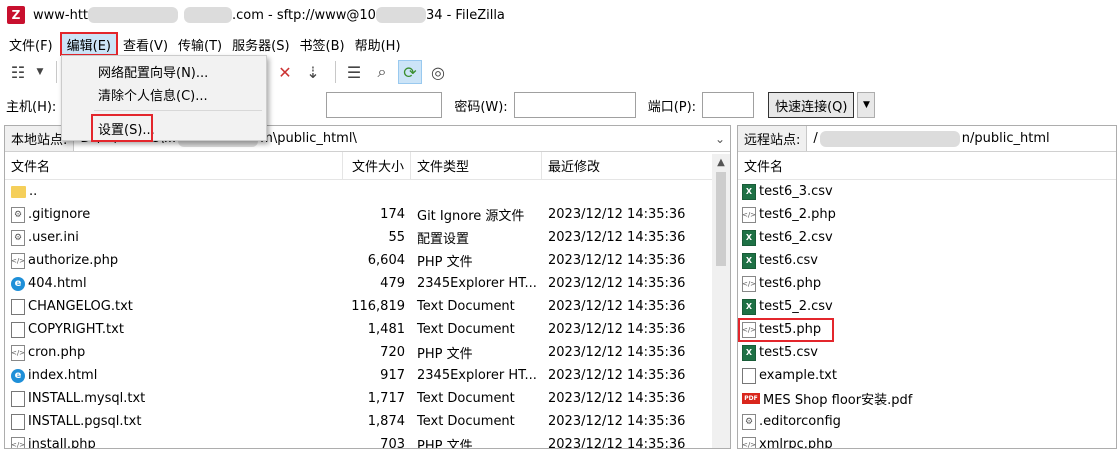  Describe the element at coordinates (927, 398) in the screenshot. I see `table-row: PDF MES Shop floor安装.pdf` at that location.